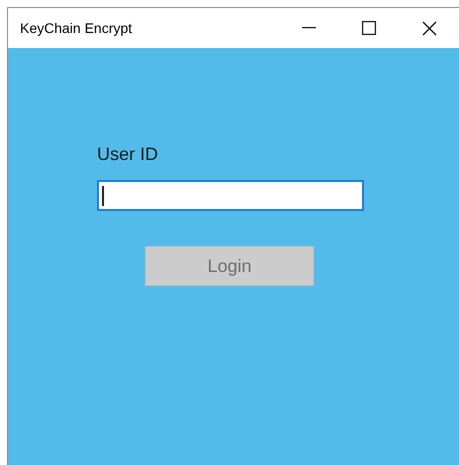 The height and width of the screenshot is (465, 459). Describe the element at coordinates (230, 195) in the screenshot. I see `user-id-field` at that location.